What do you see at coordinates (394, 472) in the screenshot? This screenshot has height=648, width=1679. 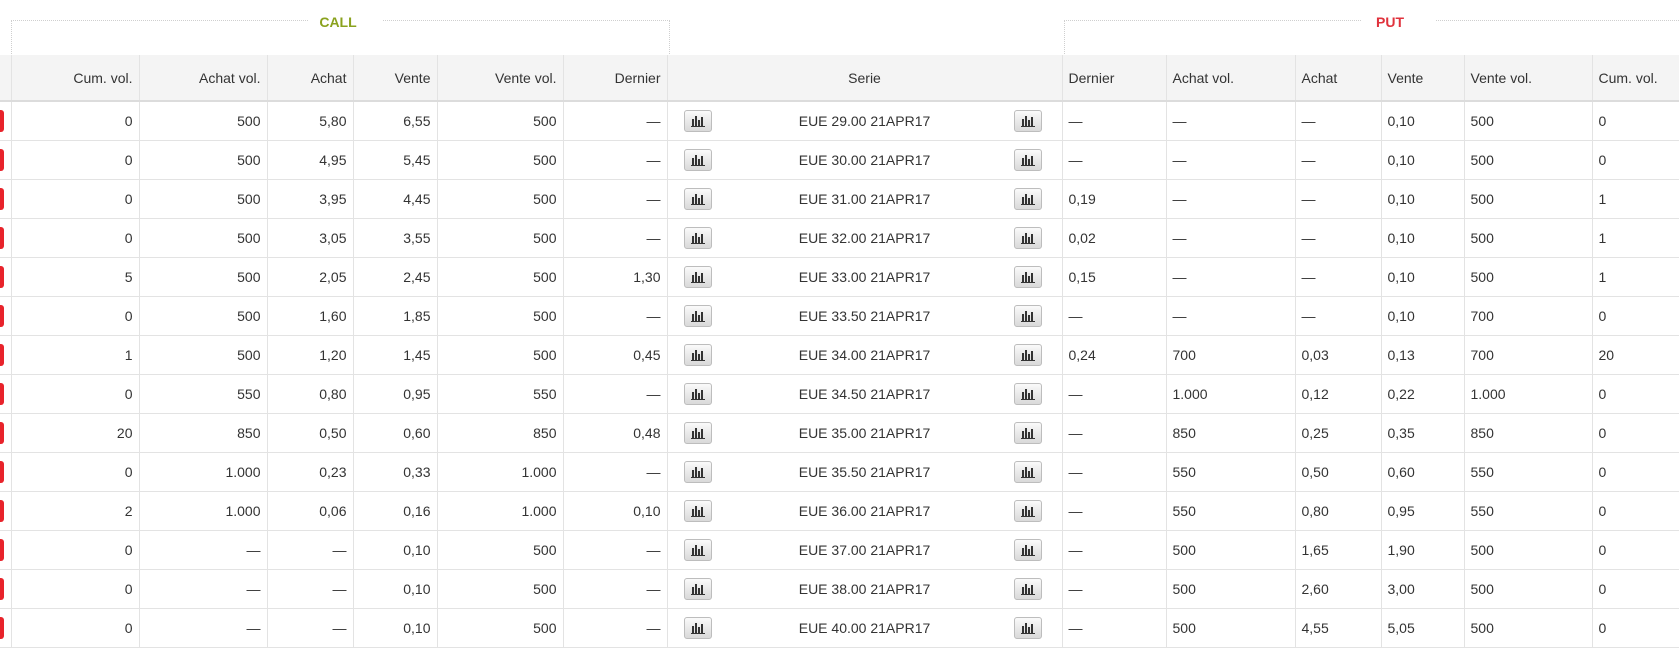 I see `call-vente-cell: 0,33` at bounding box center [394, 472].